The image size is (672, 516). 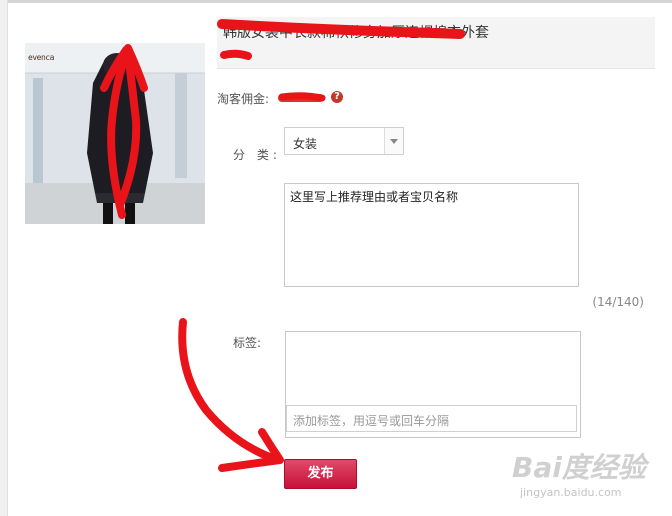 What do you see at coordinates (337, 97) in the screenshot?
I see `help-icon: ?` at bounding box center [337, 97].